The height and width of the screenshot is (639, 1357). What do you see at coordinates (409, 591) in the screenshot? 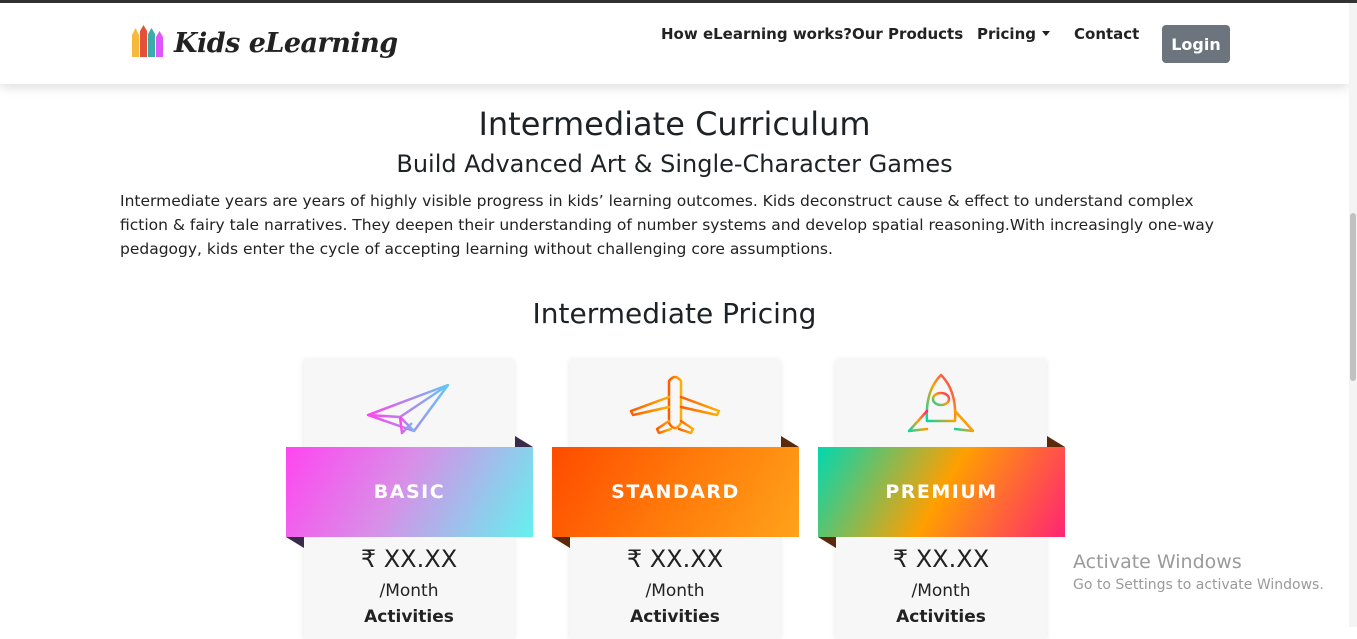
I see `plan-period-basic: /Month` at bounding box center [409, 591].